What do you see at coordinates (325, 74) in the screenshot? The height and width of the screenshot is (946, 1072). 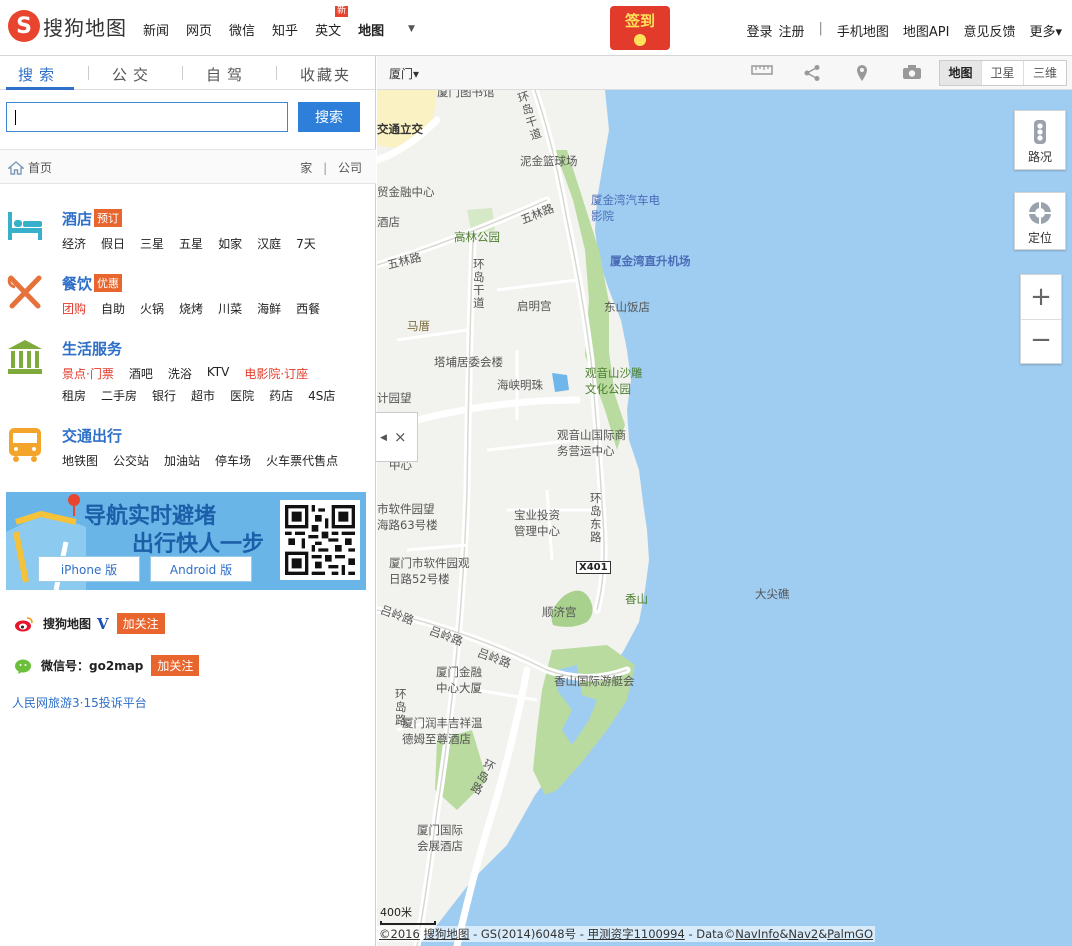 I see `tab-favorites: 收藏夹` at bounding box center [325, 74].